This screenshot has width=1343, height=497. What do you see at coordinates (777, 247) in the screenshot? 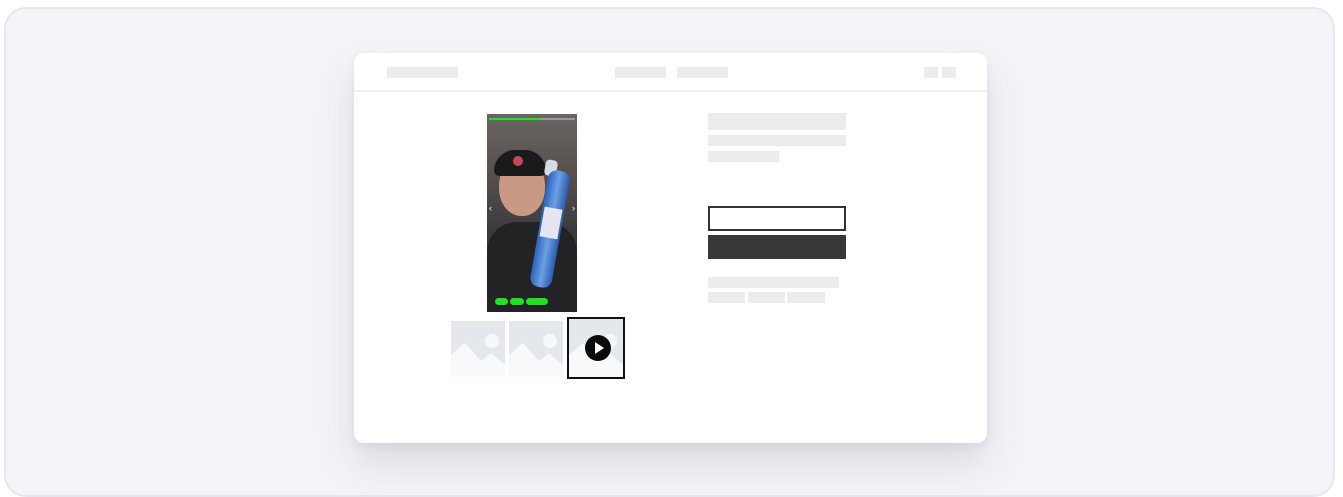
I see `add-to-cart-button` at bounding box center [777, 247].